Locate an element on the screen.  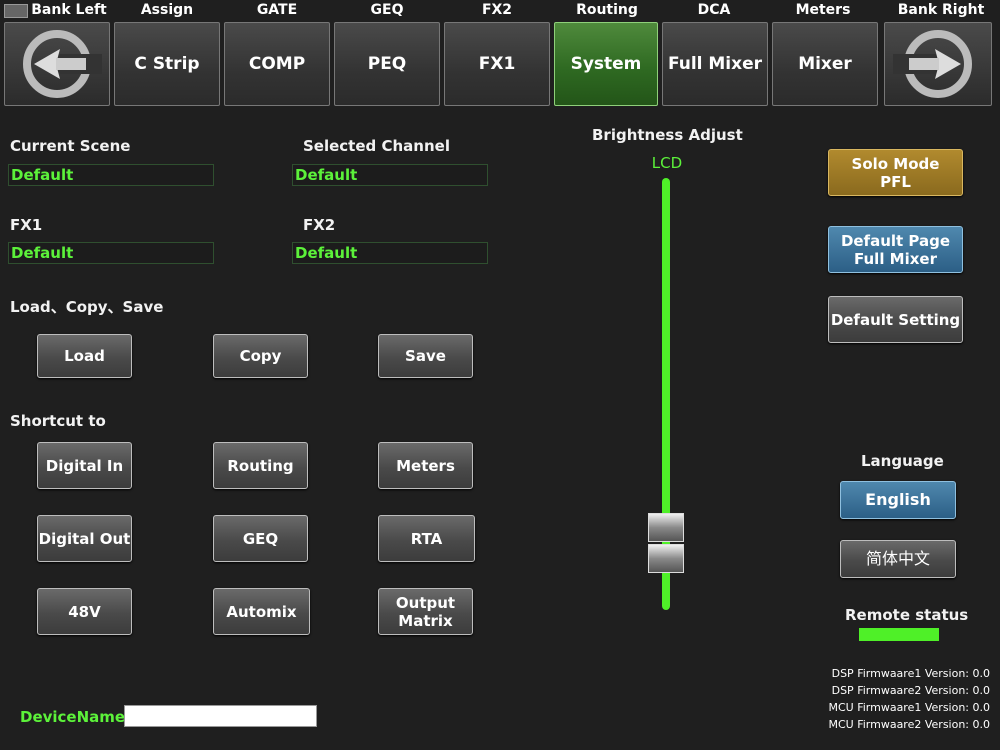
tab-comp: COMP is located at coordinates (277, 64).